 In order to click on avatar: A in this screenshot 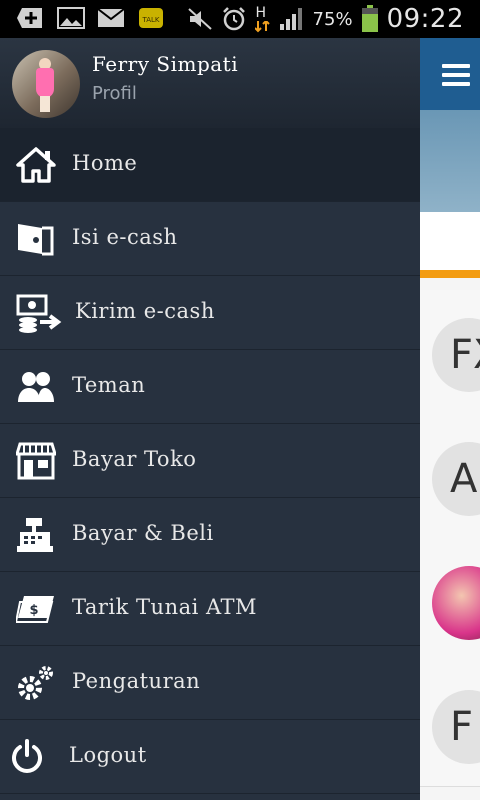, I will do `click(456, 479)`.